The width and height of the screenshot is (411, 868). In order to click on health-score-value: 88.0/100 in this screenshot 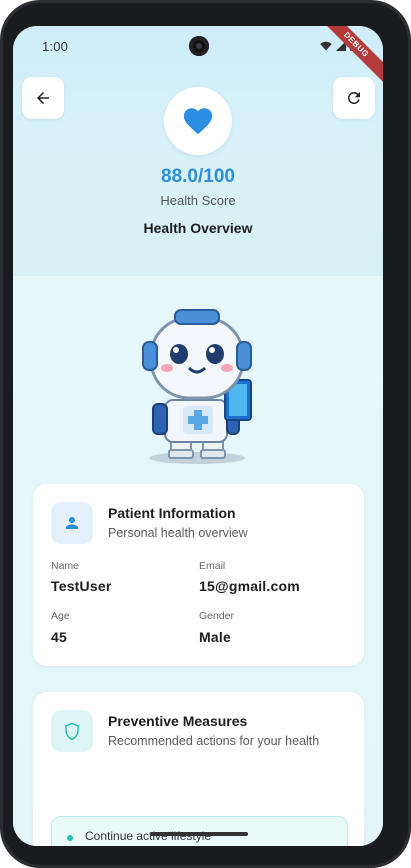, I will do `click(198, 176)`.